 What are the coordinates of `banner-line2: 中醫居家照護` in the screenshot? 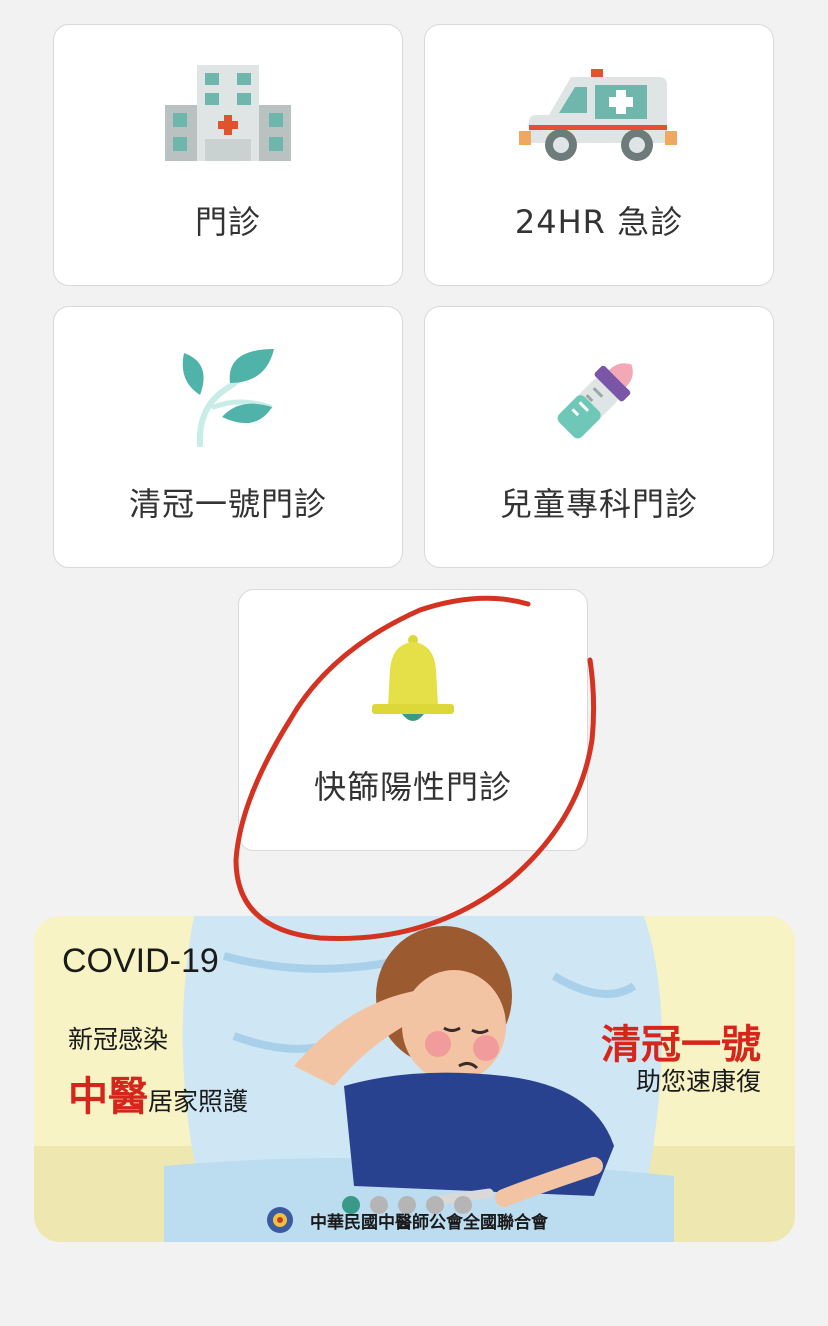 It's located at (158, 1093).